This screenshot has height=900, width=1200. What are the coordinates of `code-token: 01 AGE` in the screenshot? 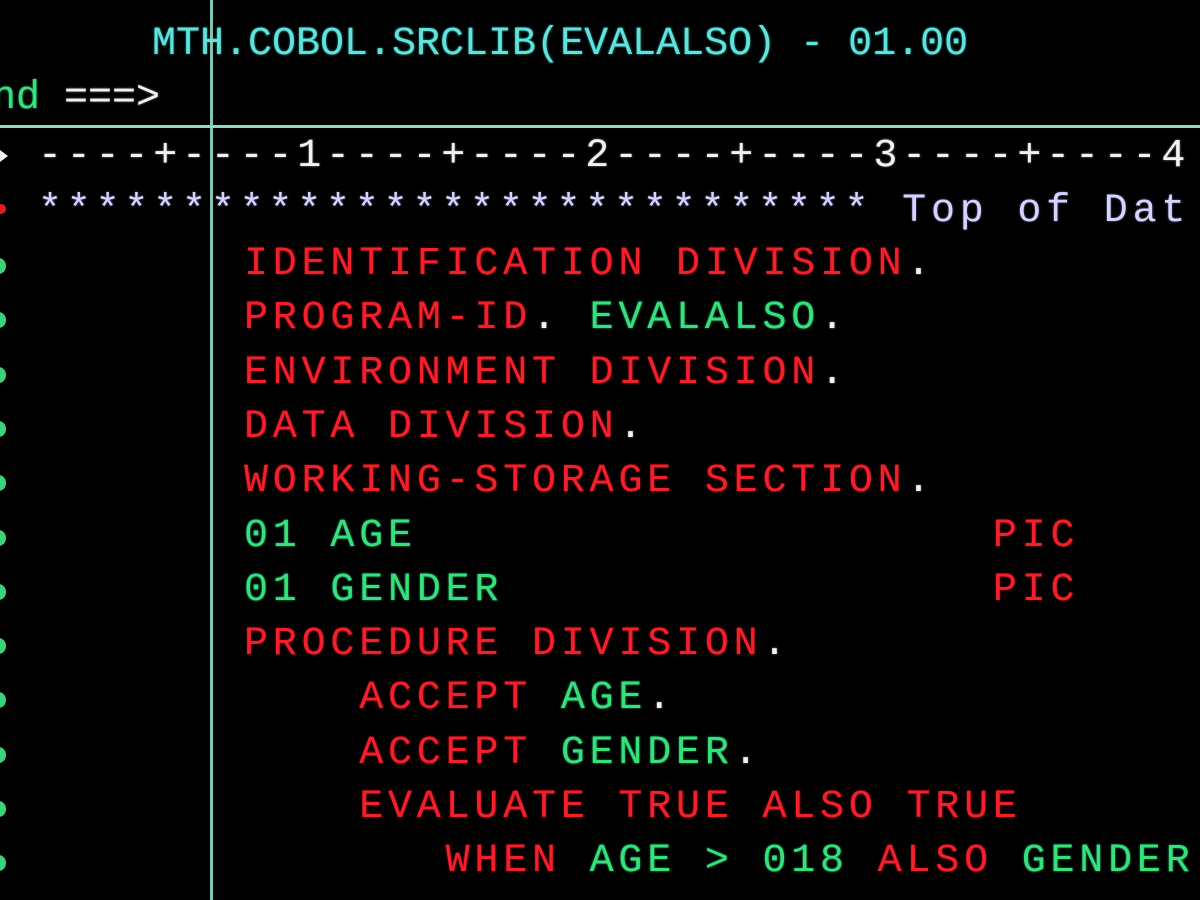 It's located at (330, 536).